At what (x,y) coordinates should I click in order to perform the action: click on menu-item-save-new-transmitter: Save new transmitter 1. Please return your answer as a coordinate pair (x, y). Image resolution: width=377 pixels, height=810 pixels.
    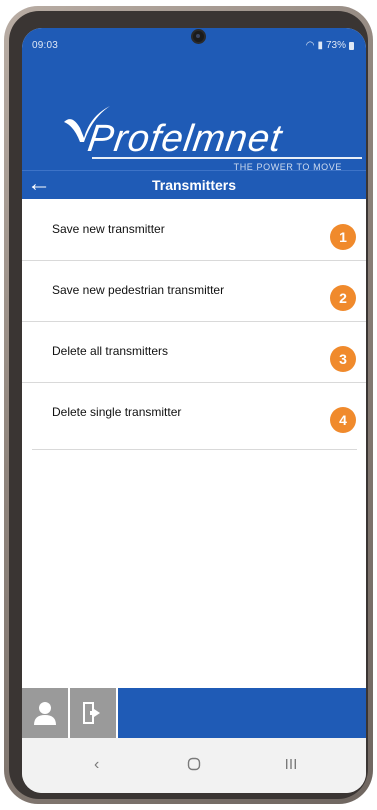
    Looking at the image, I should click on (194, 230).